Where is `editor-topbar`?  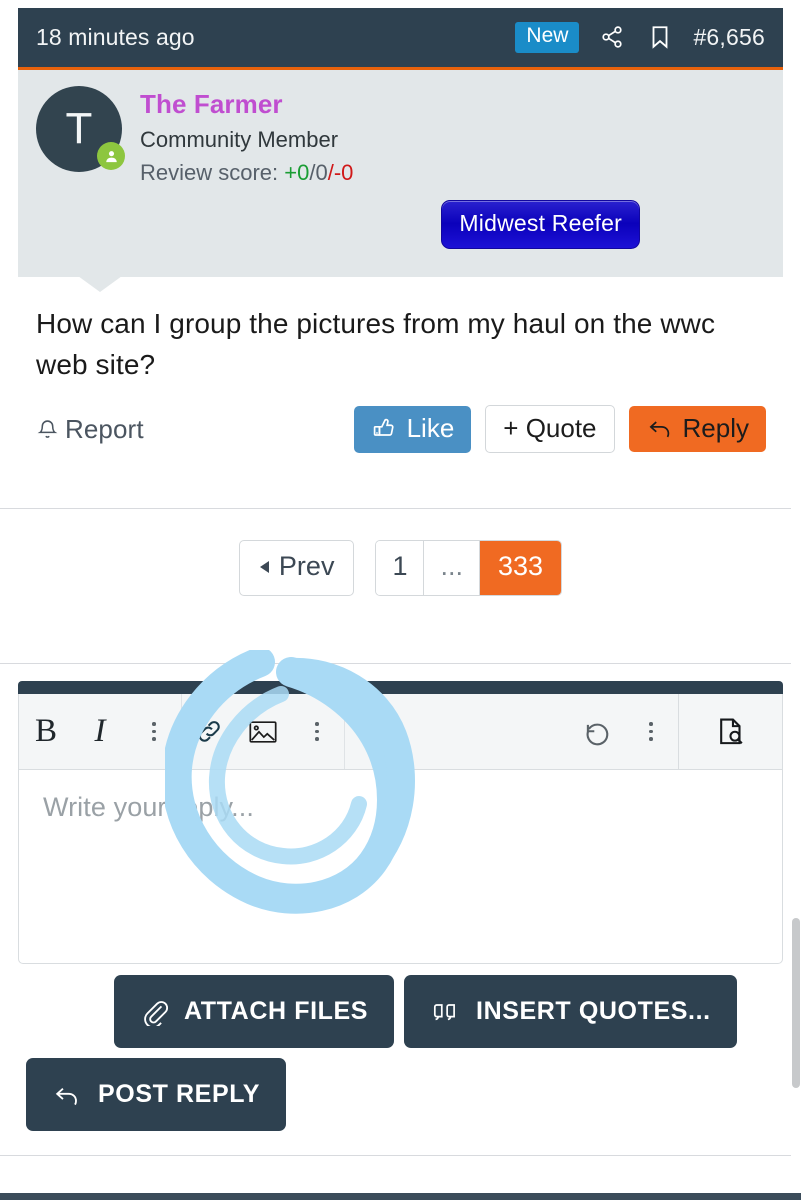
editor-topbar is located at coordinates (400, 687).